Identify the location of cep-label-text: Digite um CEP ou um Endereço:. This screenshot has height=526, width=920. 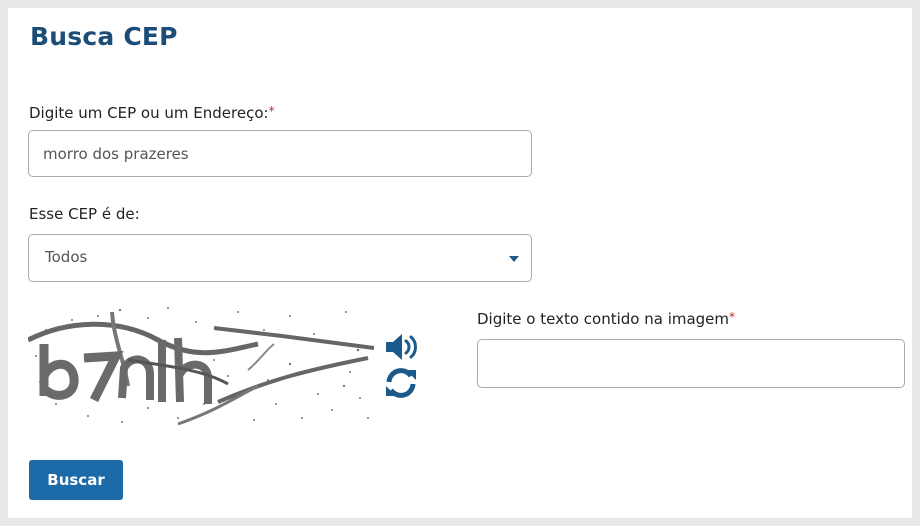
(149, 113).